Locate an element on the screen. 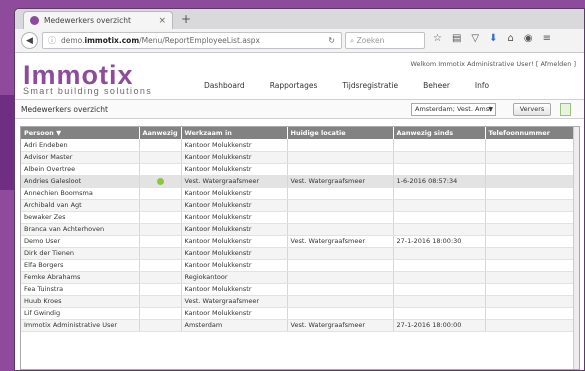 The width and height of the screenshot is (585, 371). cell-persoon: Demo User is located at coordinates (80, 241).